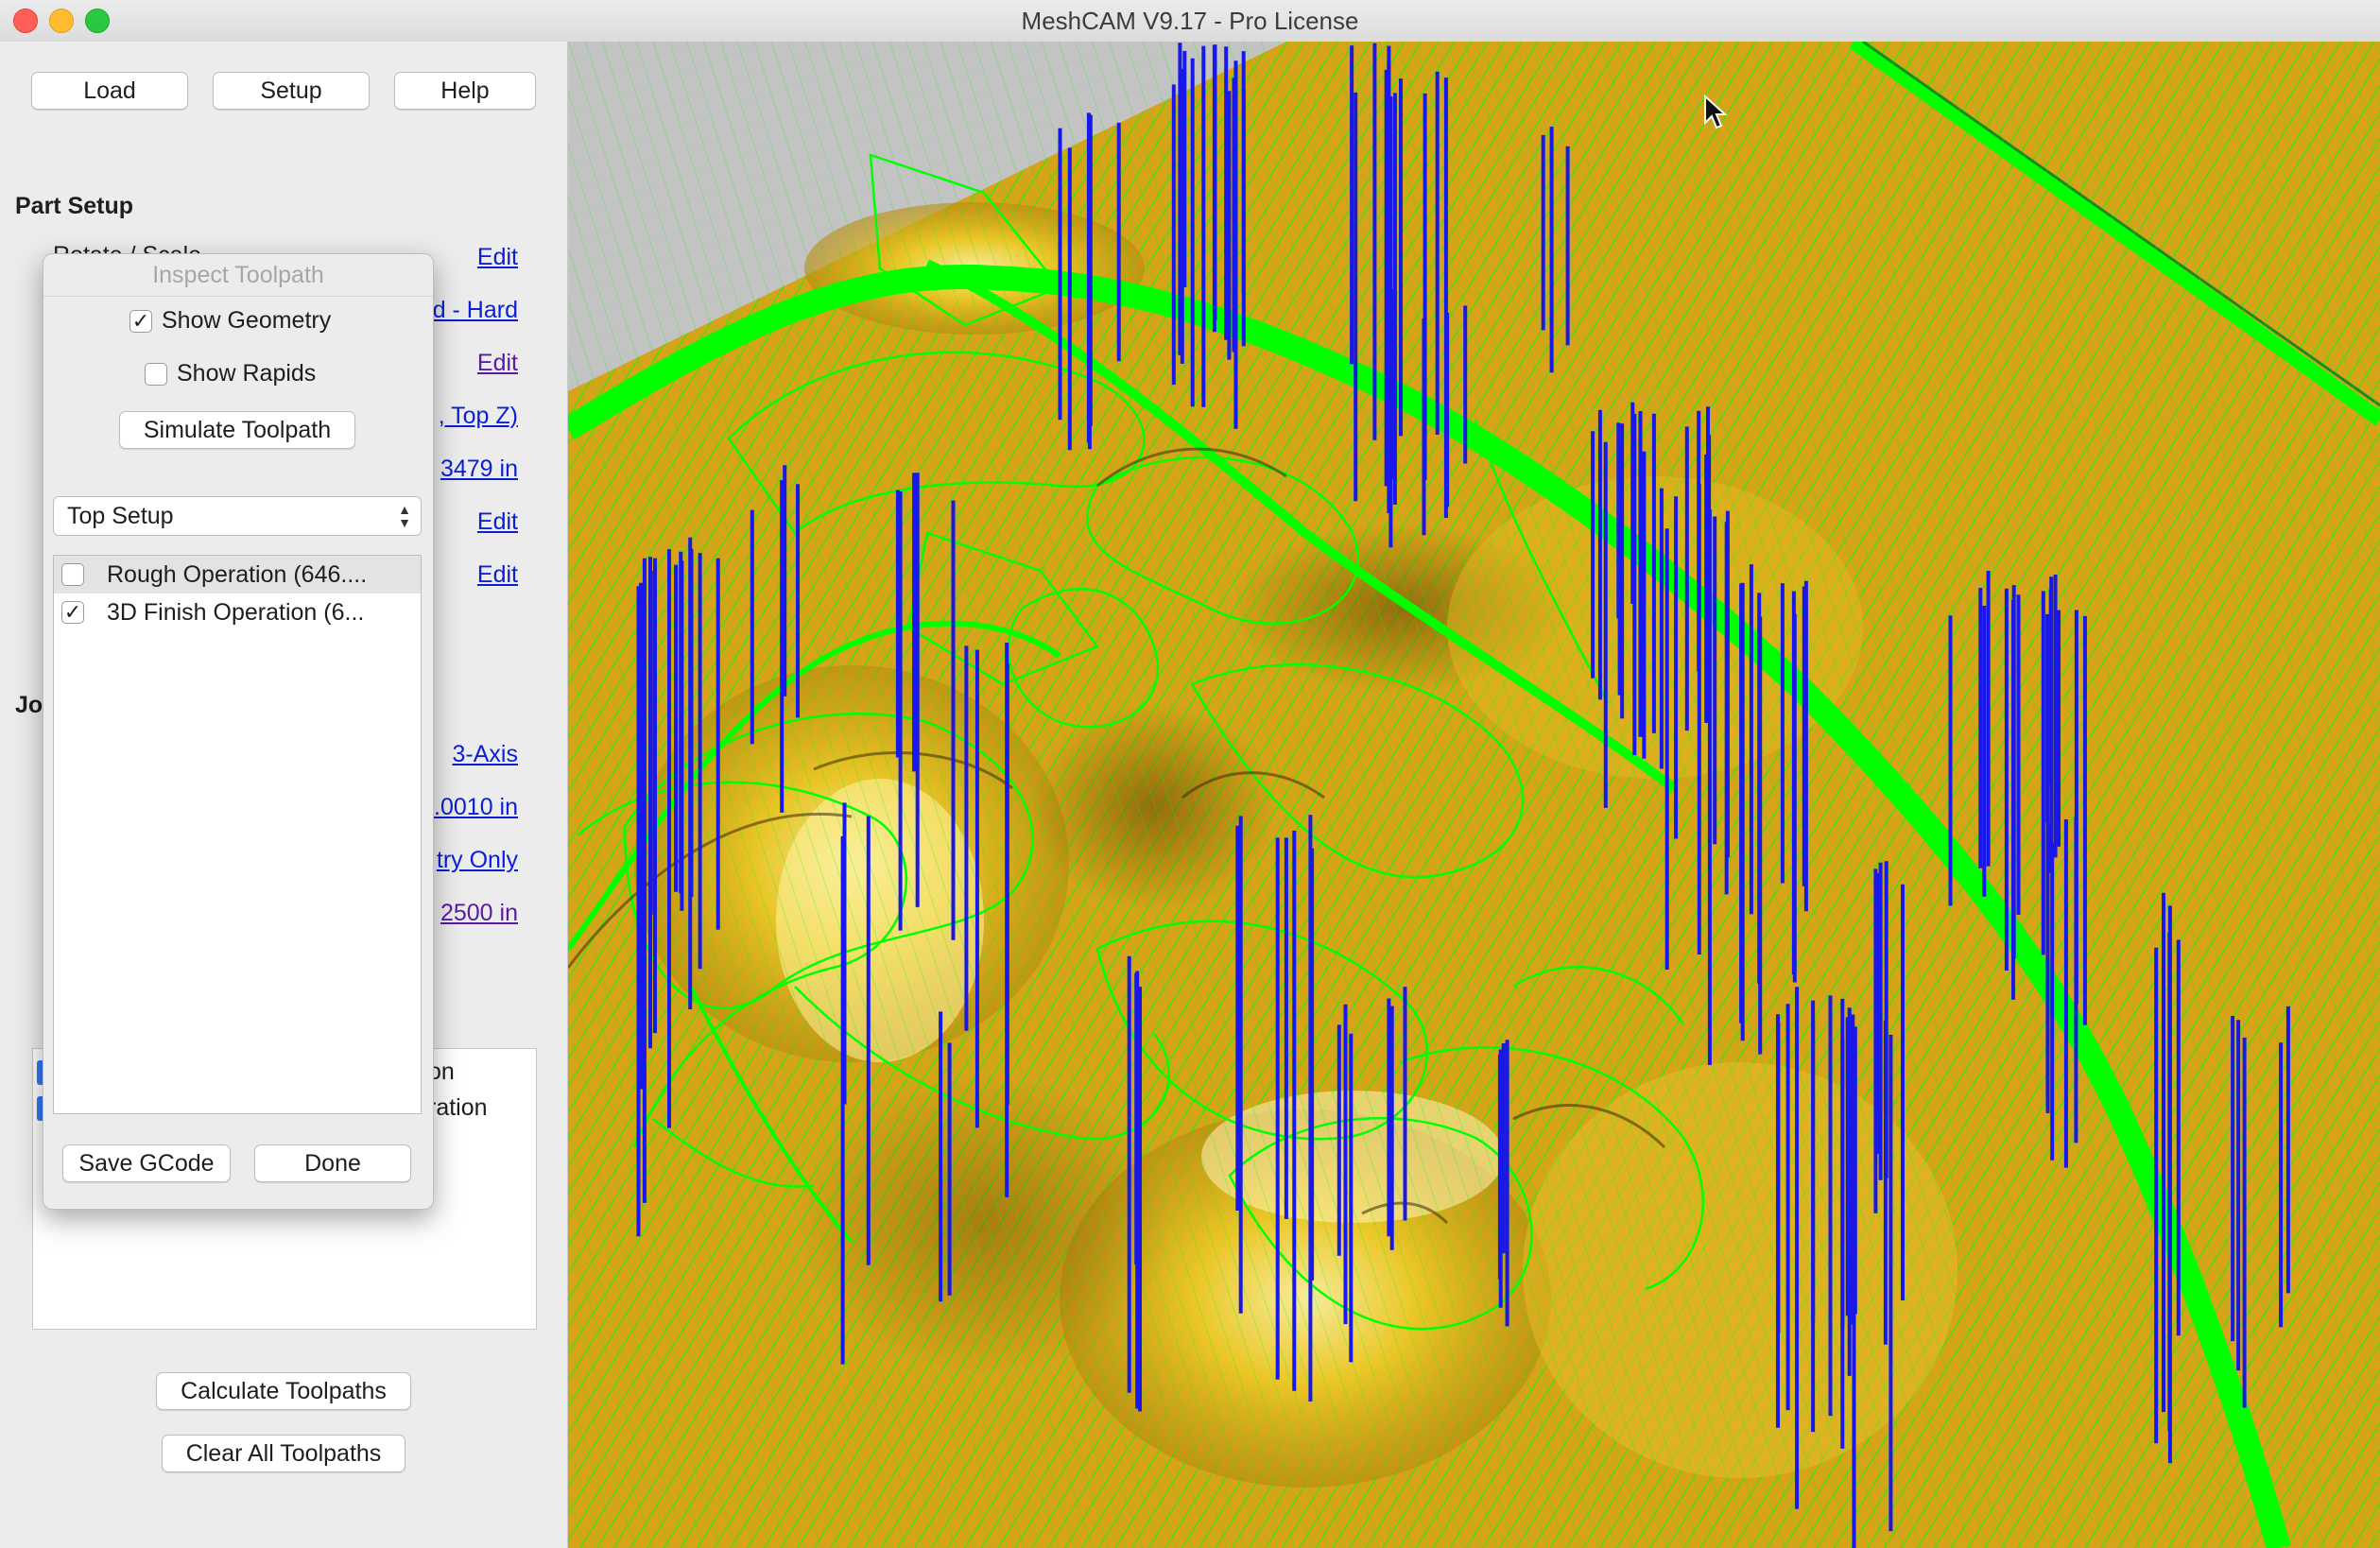  Describe the element at coordinates (291, 91) in the screenshot. I see `setup-button: Setup` at that location.